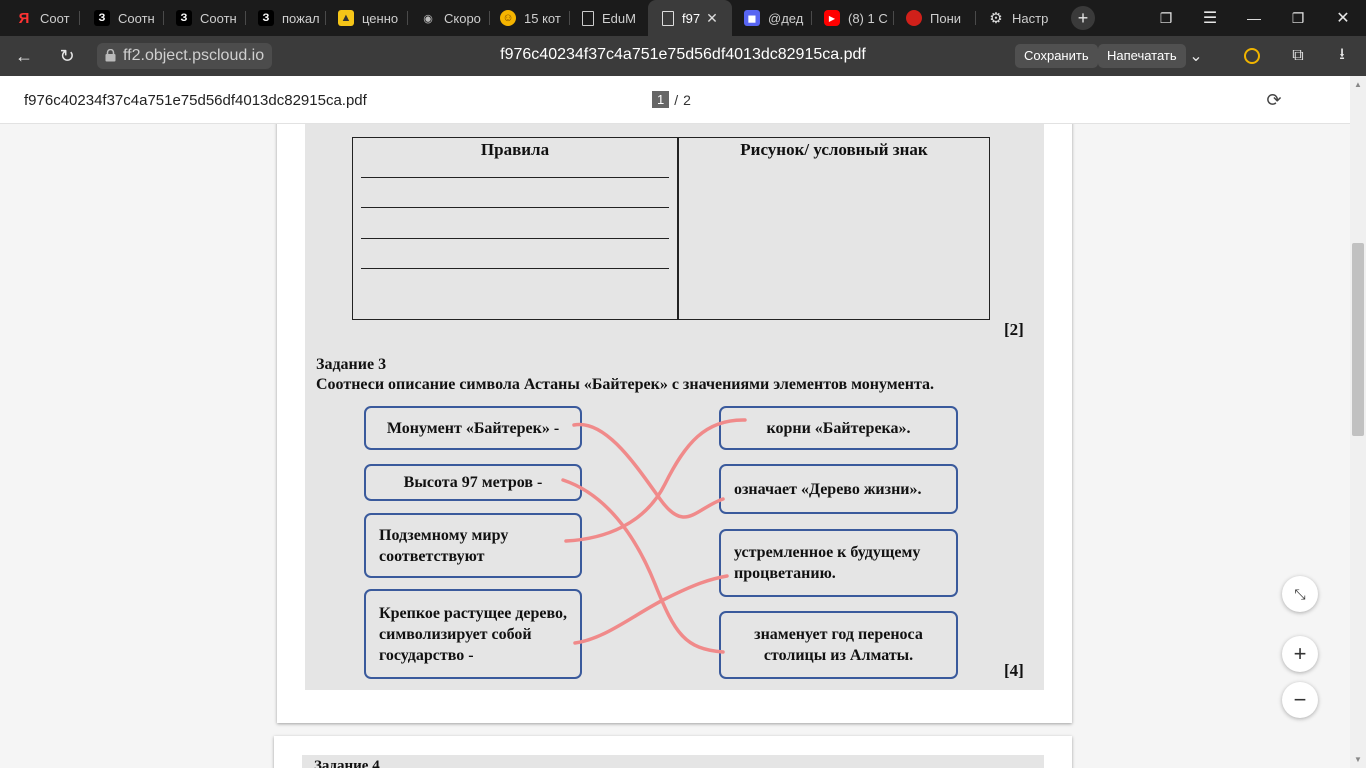 This screenshot has height=768, width=1366. Describe the element at coordinates (673, 752) in the screenshot. I see `pdf-page-2: Задание 4` at that location.